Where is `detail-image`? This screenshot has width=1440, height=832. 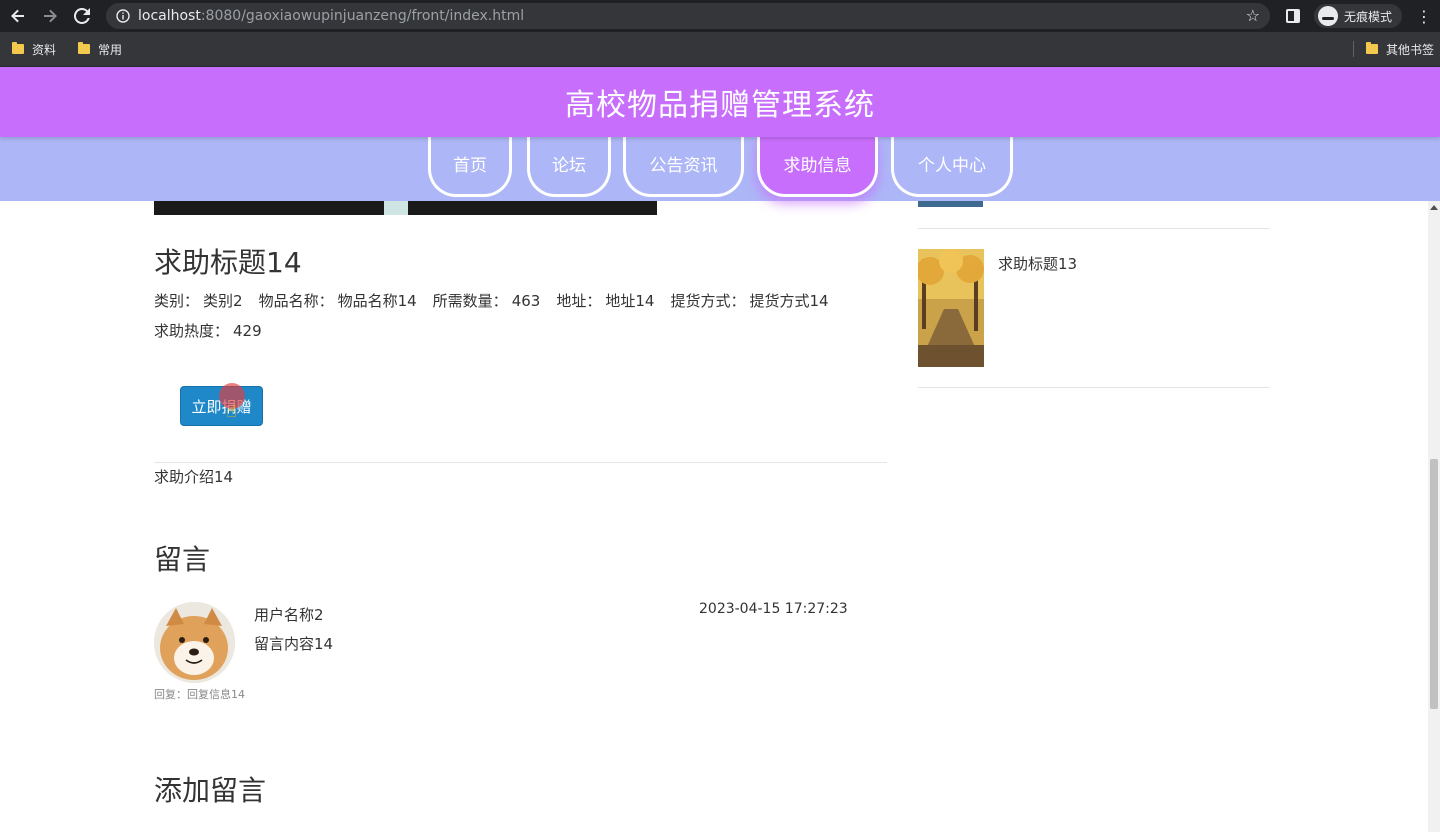 detail-image is located at coordinates (405, 208).